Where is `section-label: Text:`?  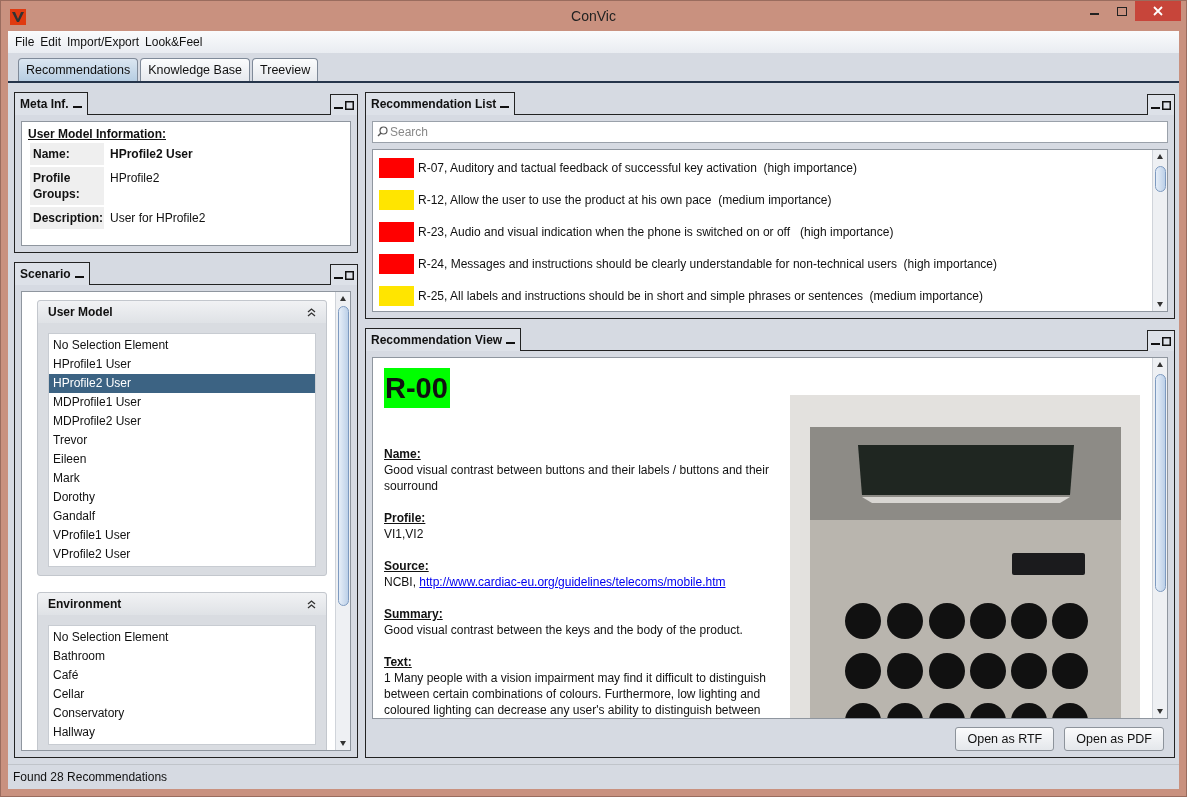
section-label: Text: is located at coordinates (398, 662).